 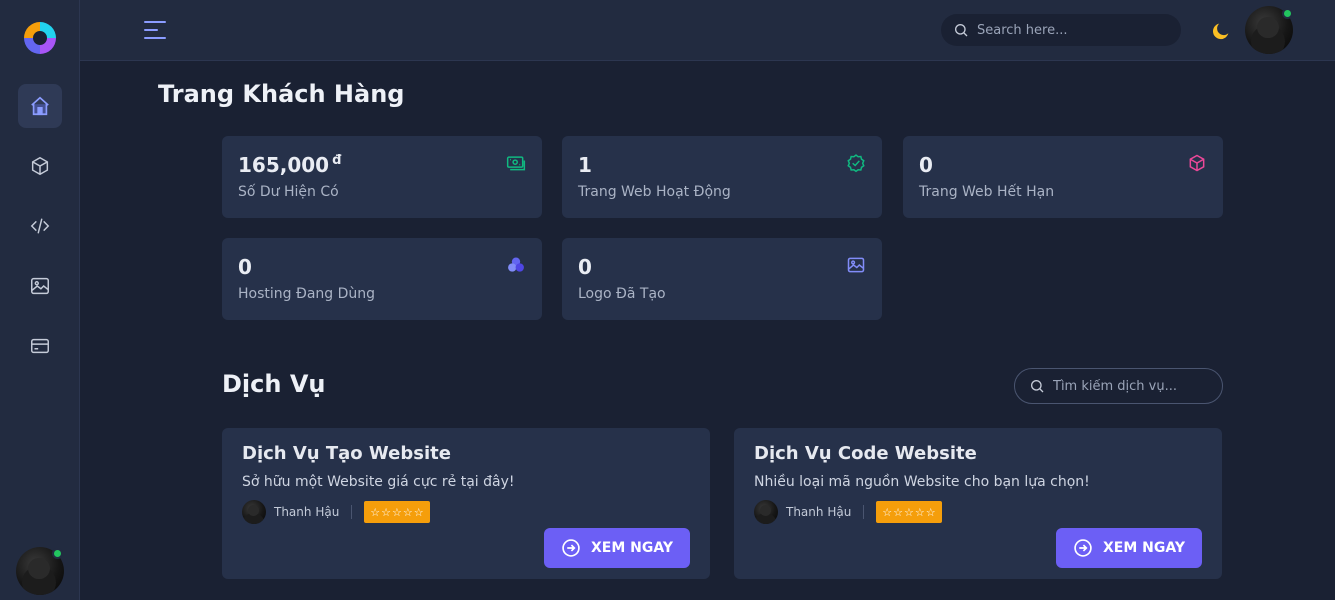 What do you see at coordinates (1128, 386) in the screenshot?
I see `service-search-input` at bounding box center [1128, 386].